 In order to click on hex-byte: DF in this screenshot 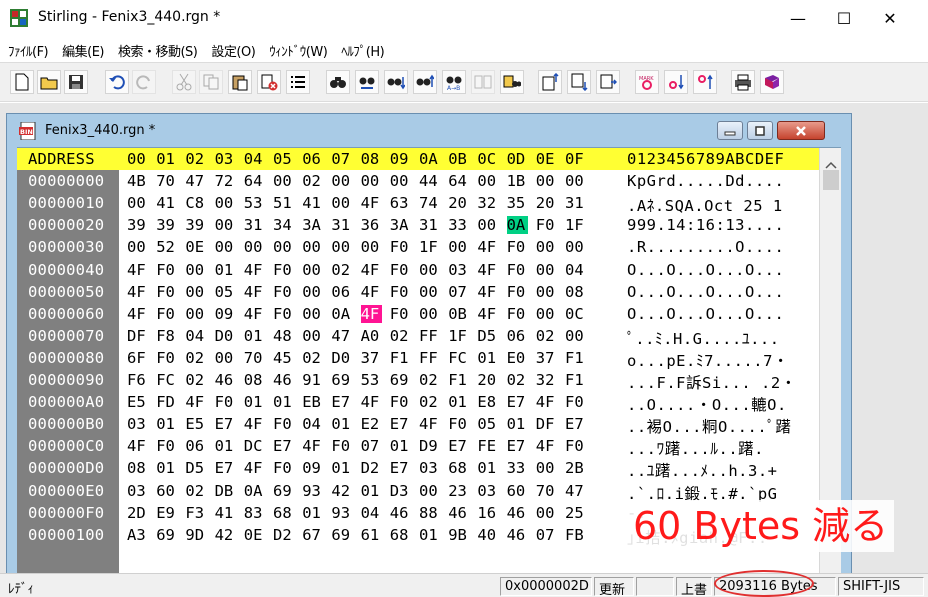, I will do `click(546, 424)`.